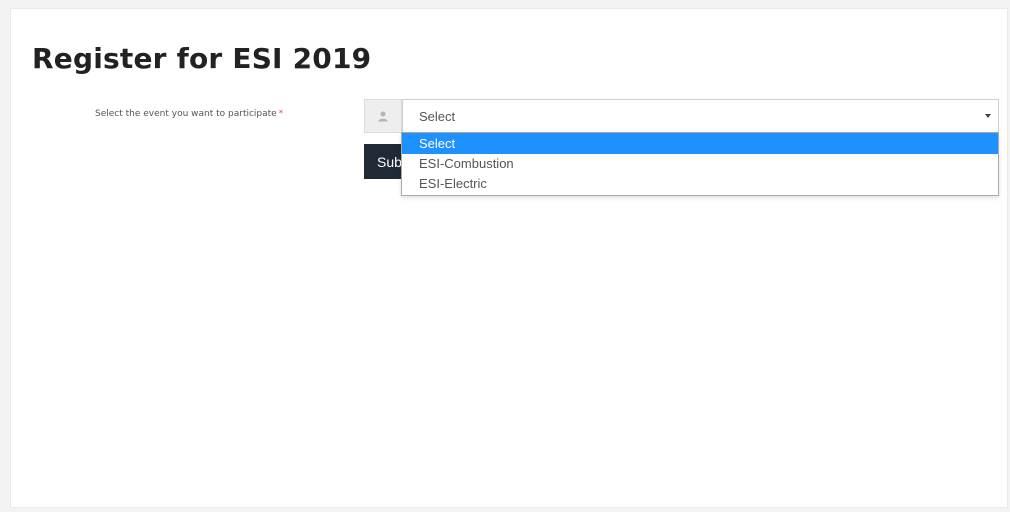 The image size is (1010, 512). I want to click on input-addon, so click(383, 116).